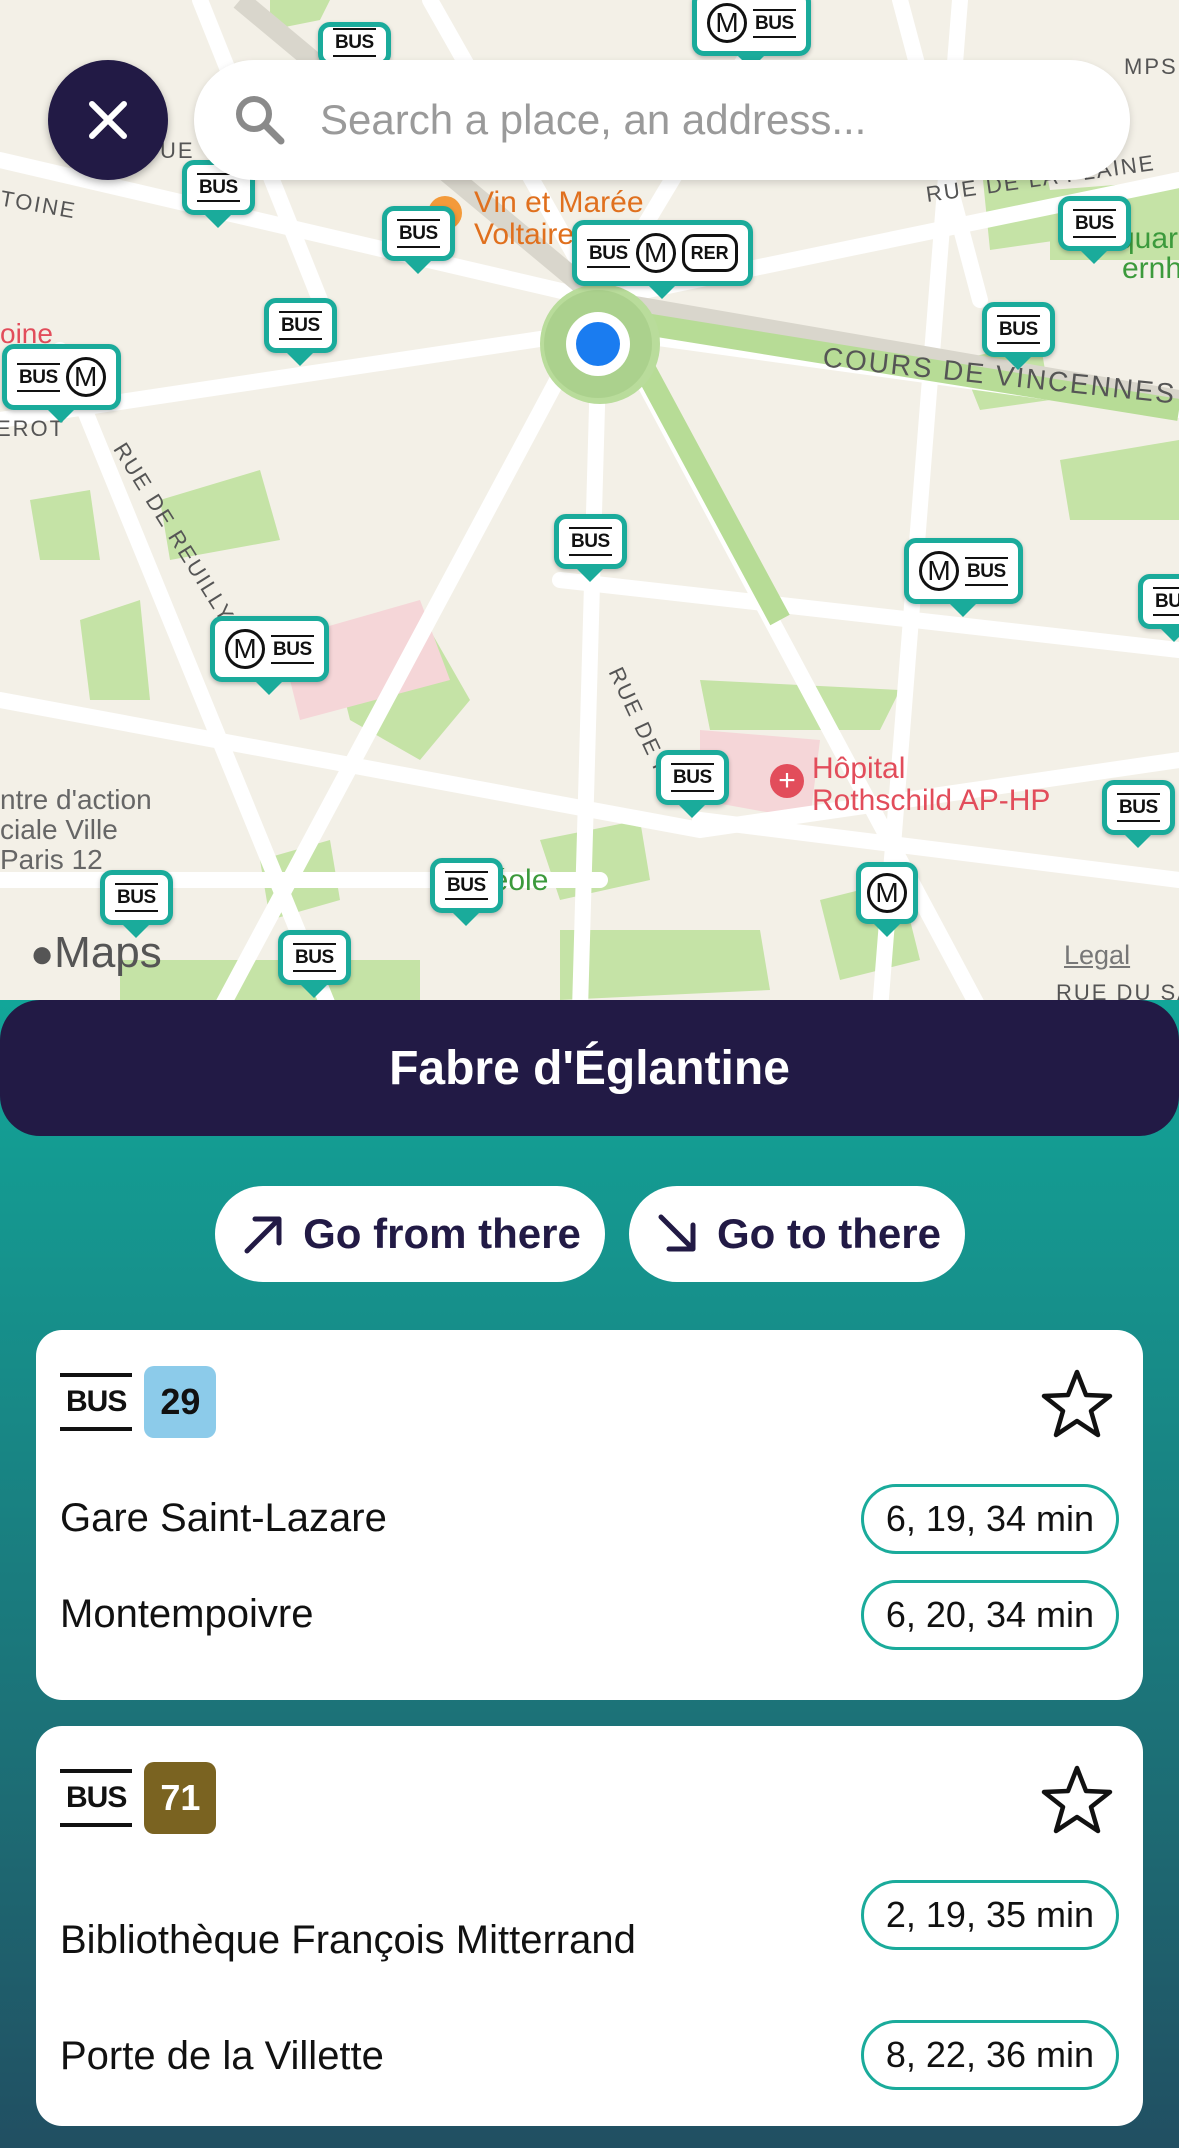  What do you see at coordinates (187, 1614) in the screenshot?
I see `destination-label: Montempoivre` at bounding box center [187, 1614].